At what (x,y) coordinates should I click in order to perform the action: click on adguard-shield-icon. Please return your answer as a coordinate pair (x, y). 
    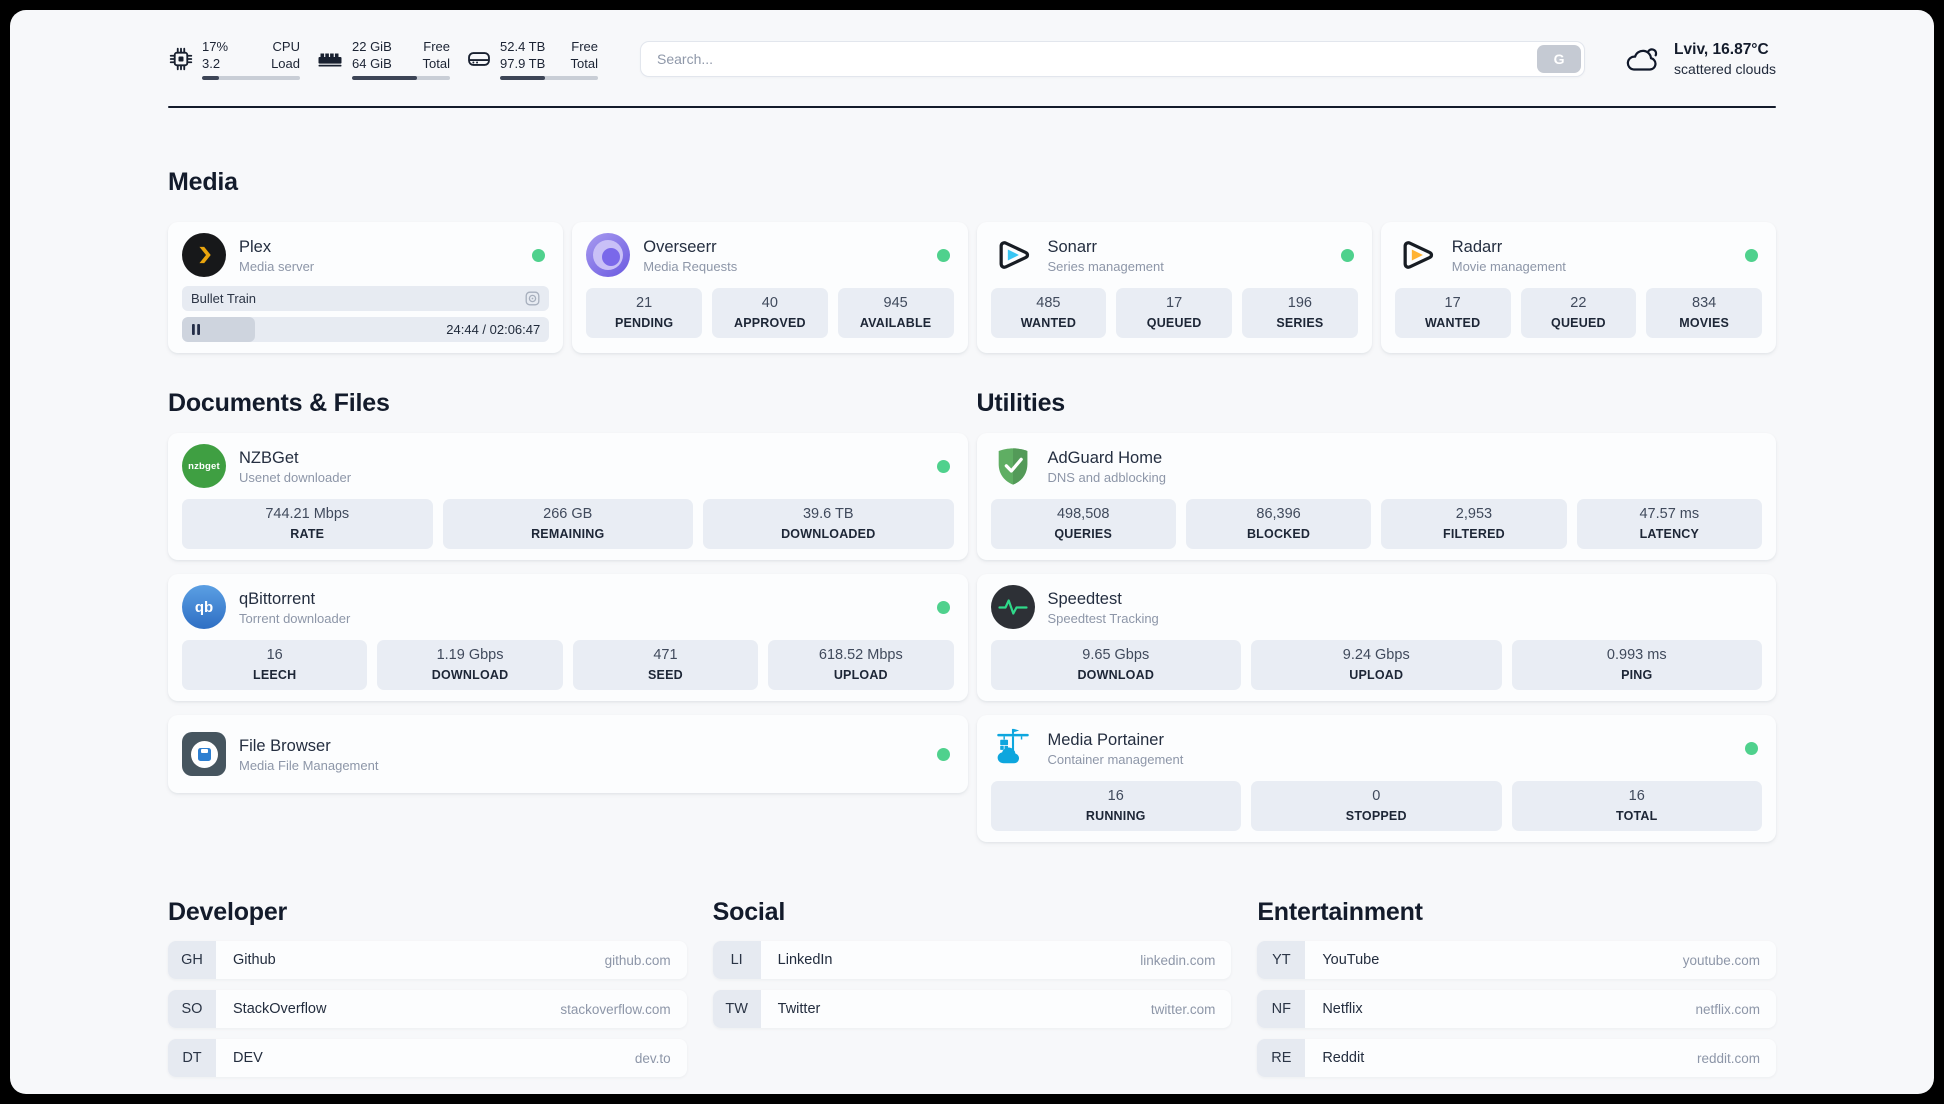
    Looking at the image, I should click on (1013, 466).